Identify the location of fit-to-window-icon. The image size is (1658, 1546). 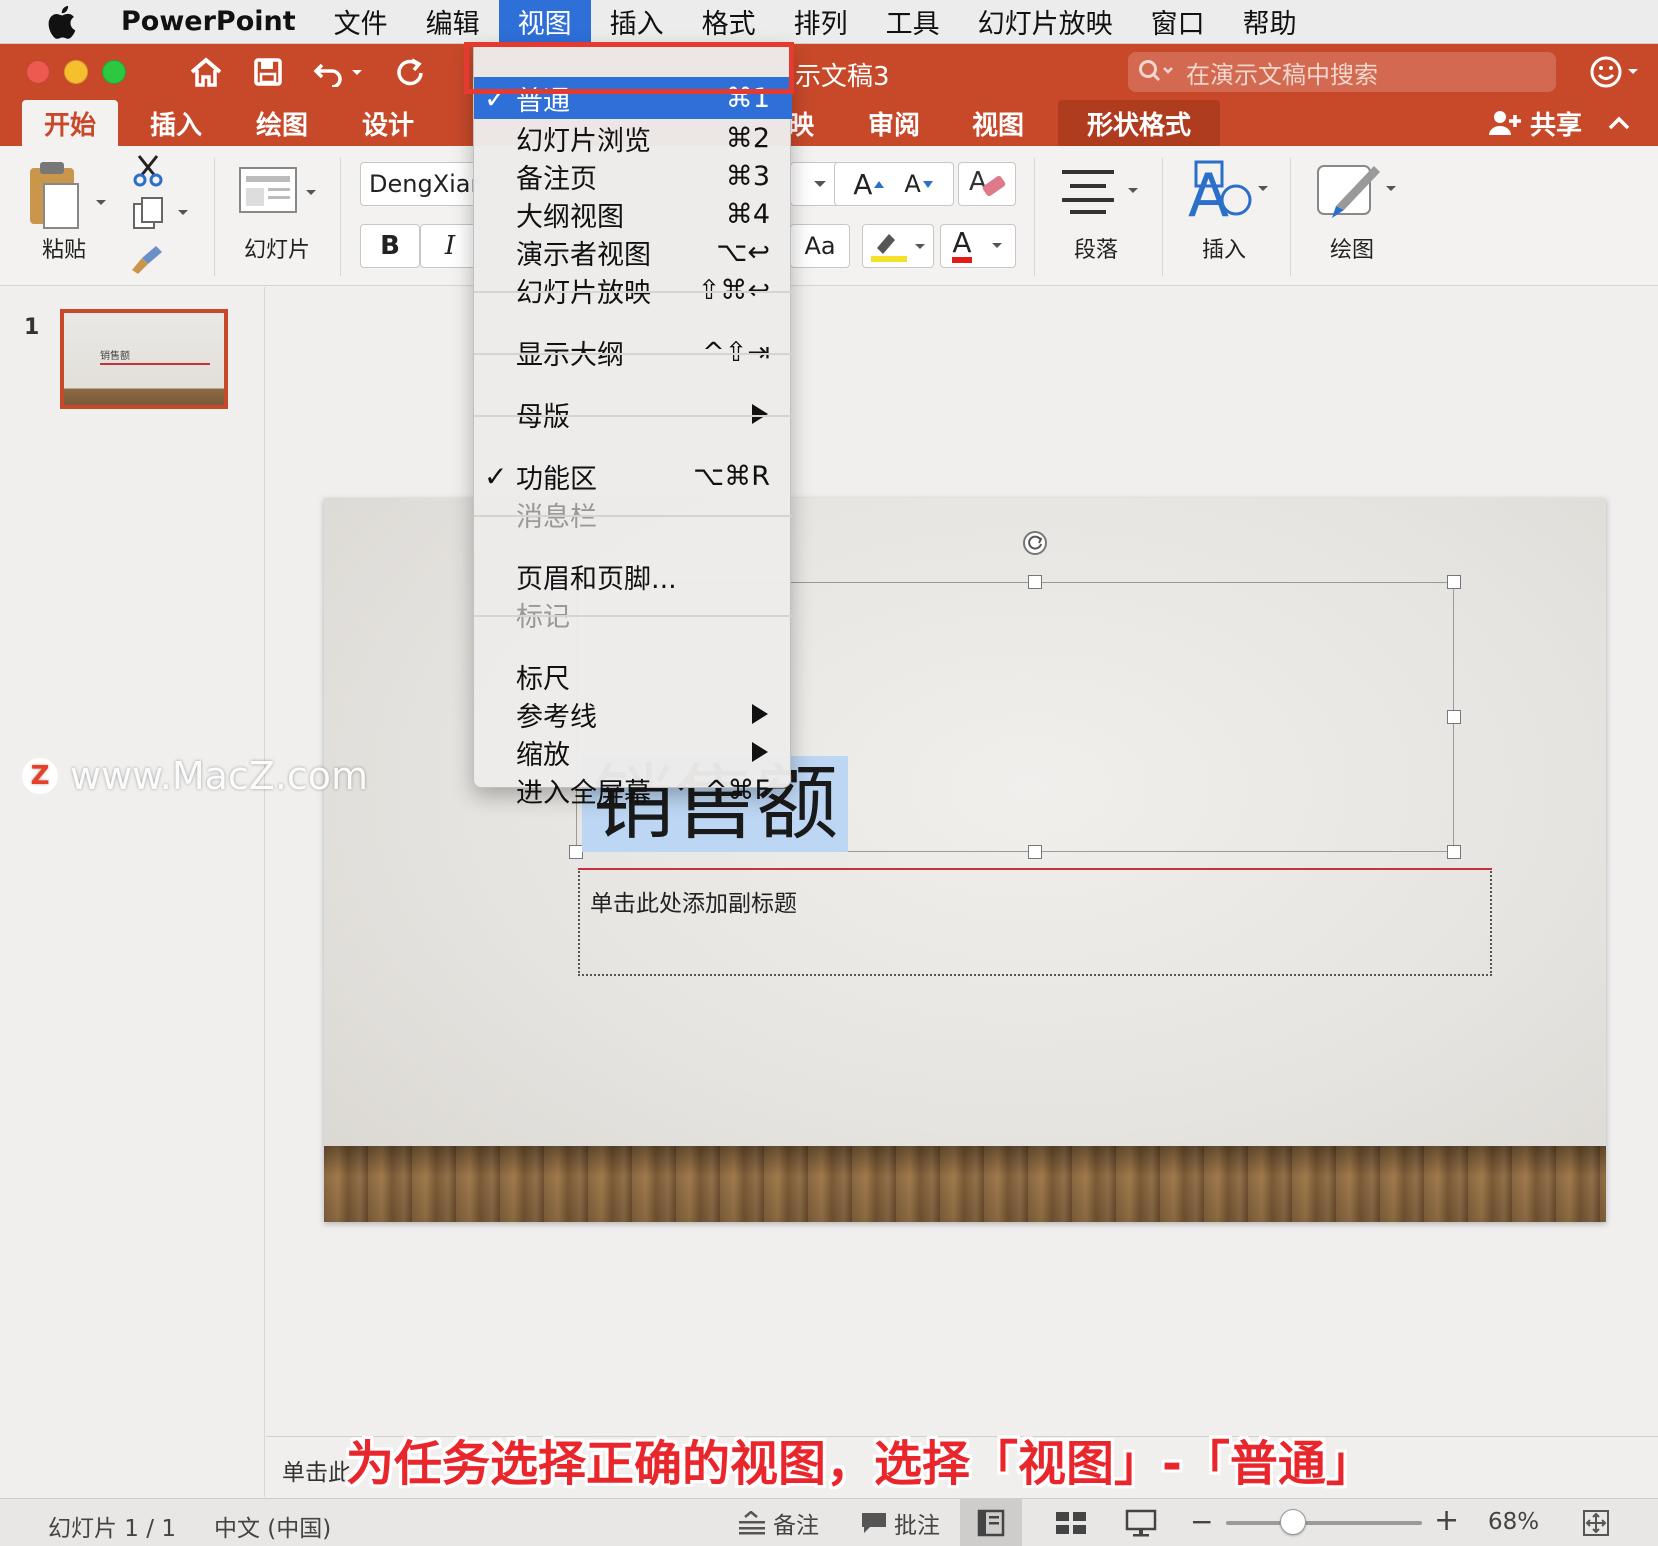
(1596, 1522).